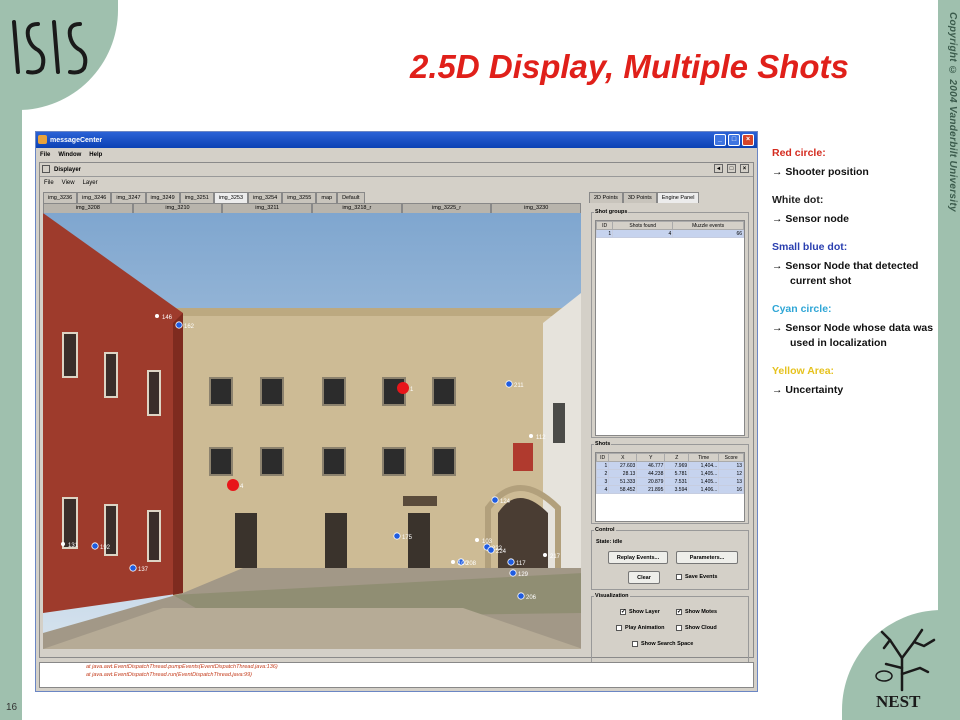 The image size is (960, 720). Describe the element at coordinates (519, 386) in the screenshot. I see `marker-label: 211` at that location.